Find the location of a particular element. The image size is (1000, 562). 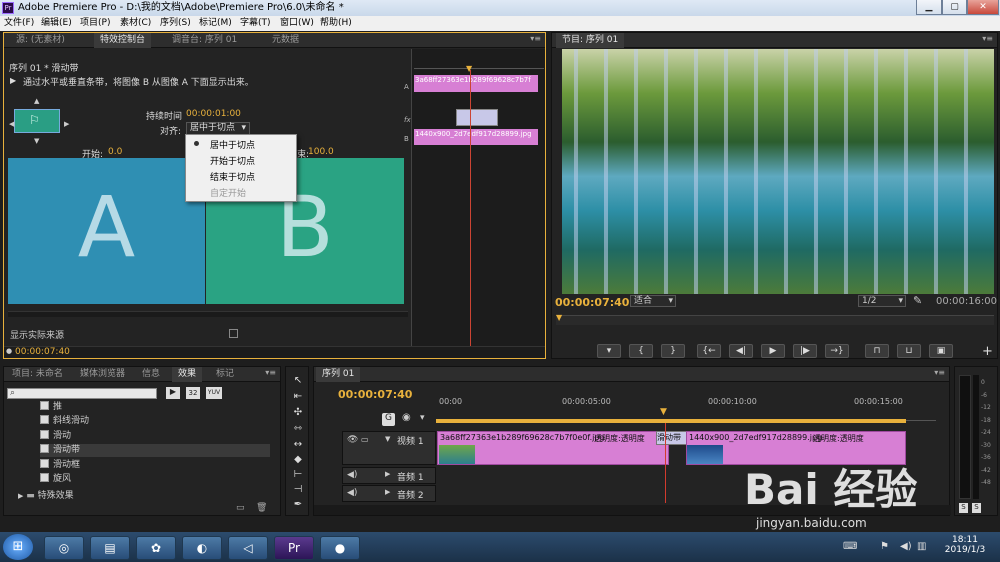

list-item: 滑动 is located at coordinates (155, 436).